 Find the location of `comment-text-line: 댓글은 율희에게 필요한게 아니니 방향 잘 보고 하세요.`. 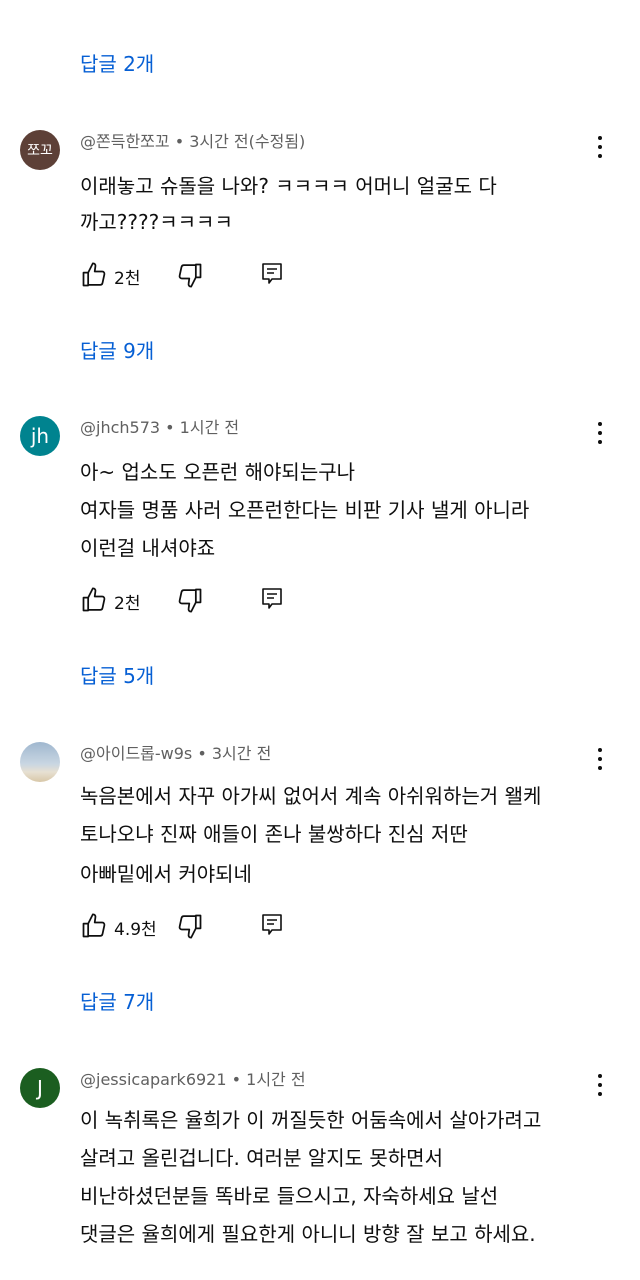

comment-text-line: 댓글은 율희에게 필요한게 아니니 방향 잘 보고 하세요. is located at coordinates (308, 1234).